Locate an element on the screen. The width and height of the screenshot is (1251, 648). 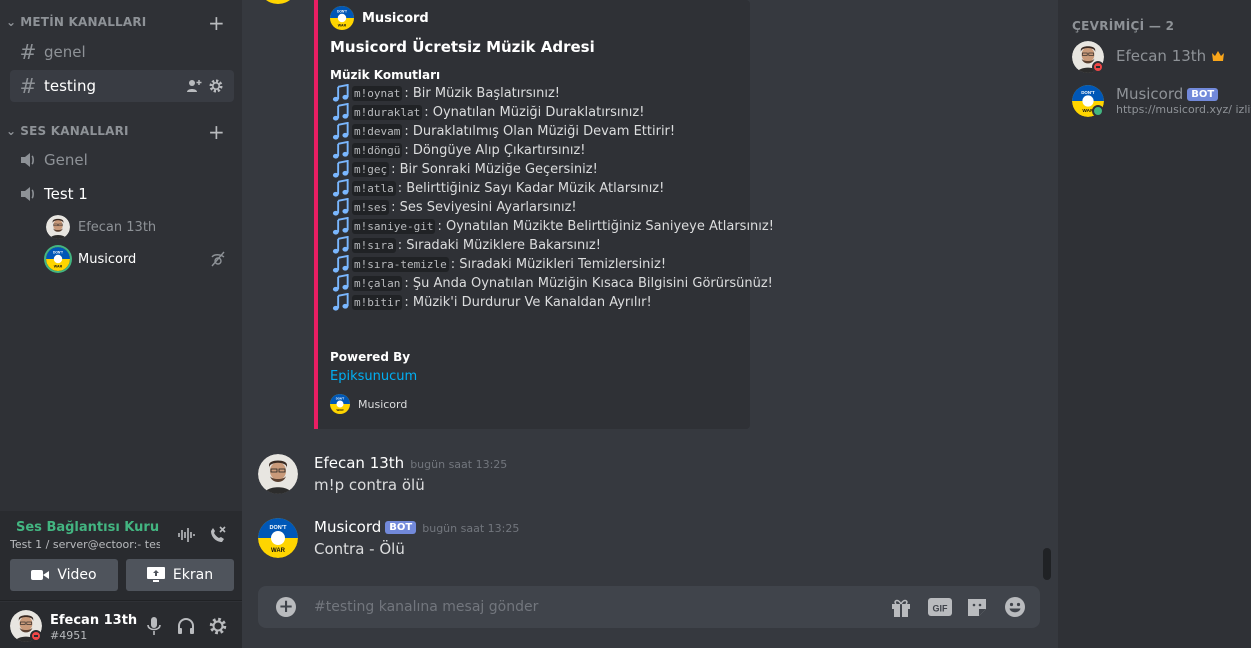
command-line: m!geç: Bir Sonraki Müziğe Geçersiniz! is located at coordinates (552, 169).